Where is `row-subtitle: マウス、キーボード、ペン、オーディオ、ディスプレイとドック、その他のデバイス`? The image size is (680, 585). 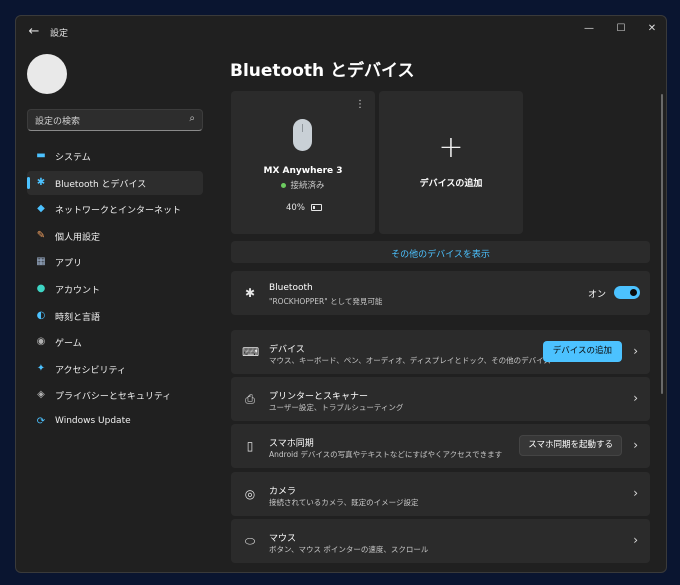 row-subtitle: マウス、キーボード、ペン、オーディオ、ディスプレイとドック、その他のデバイス is located at coordinates (410, 360).